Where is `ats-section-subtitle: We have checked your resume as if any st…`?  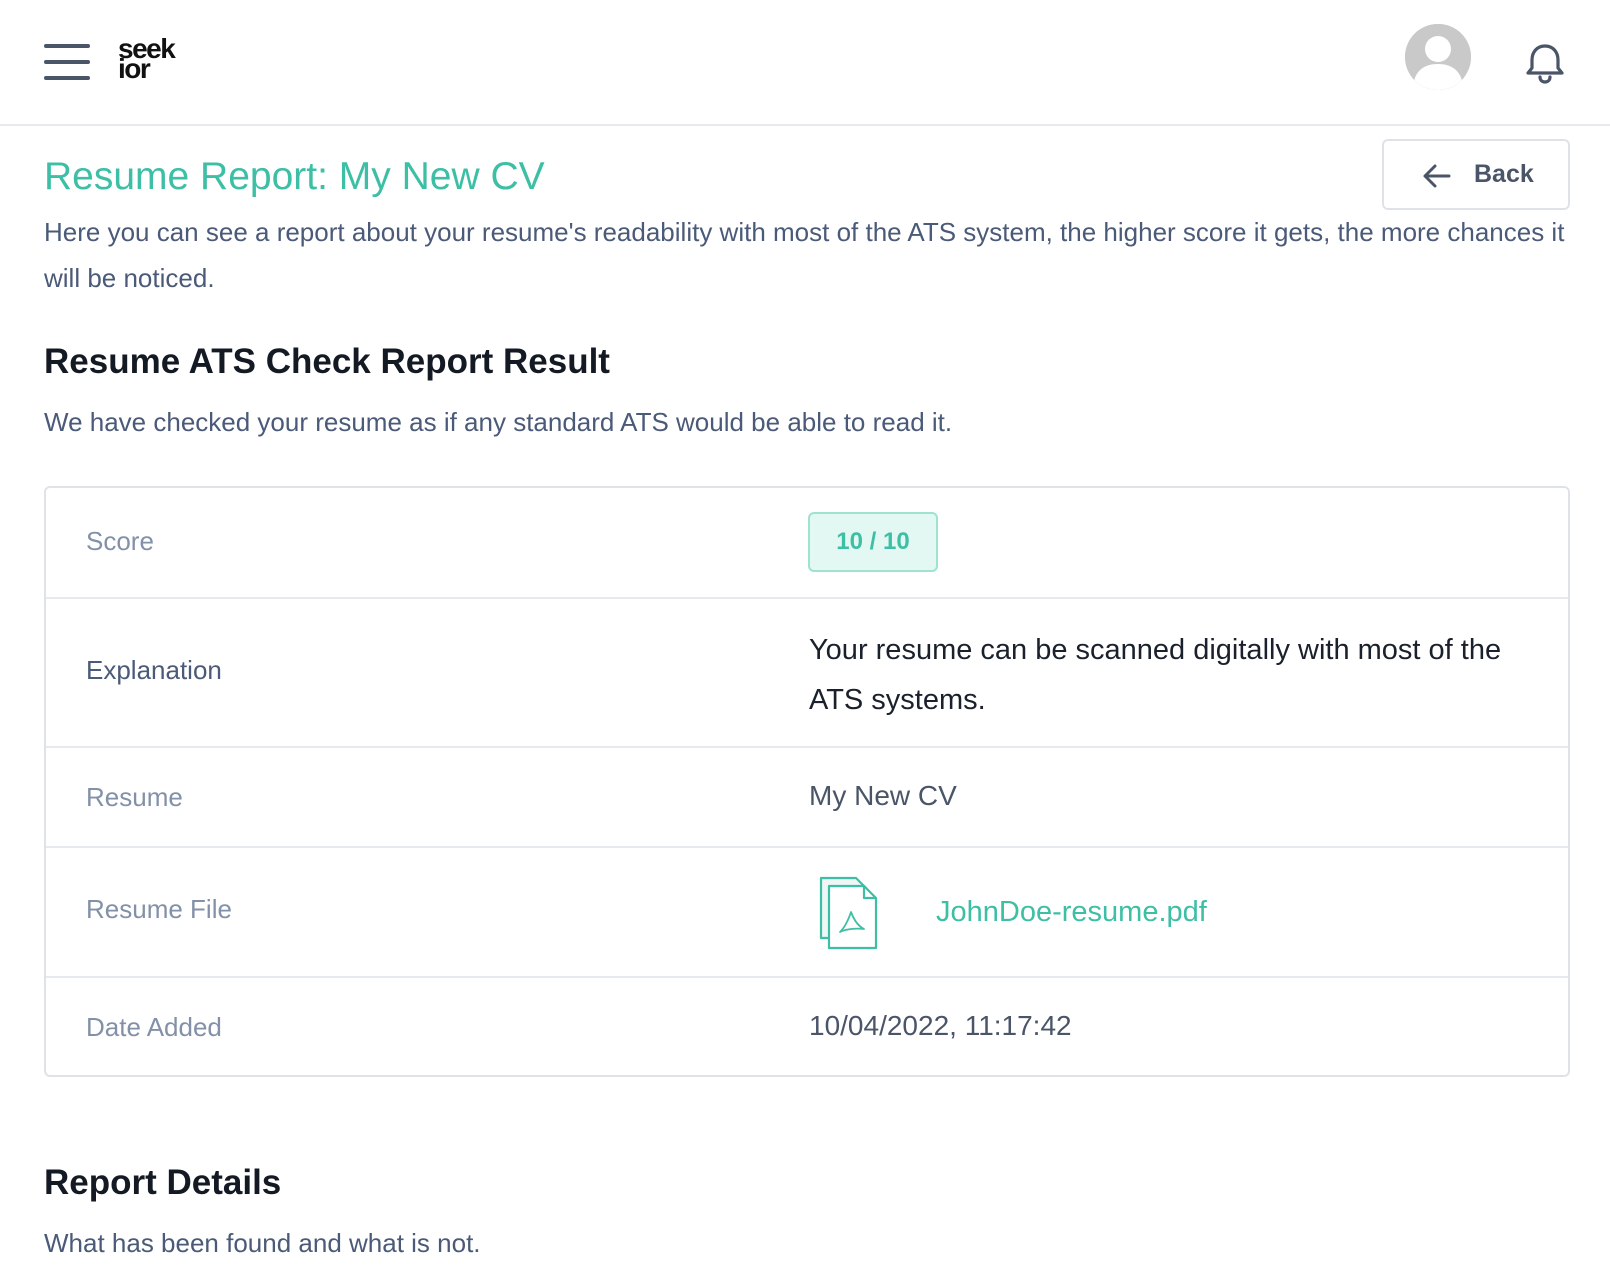
ats-section-subtitle: We have checked your resume as if any st… is located at coordinates (498, 422).